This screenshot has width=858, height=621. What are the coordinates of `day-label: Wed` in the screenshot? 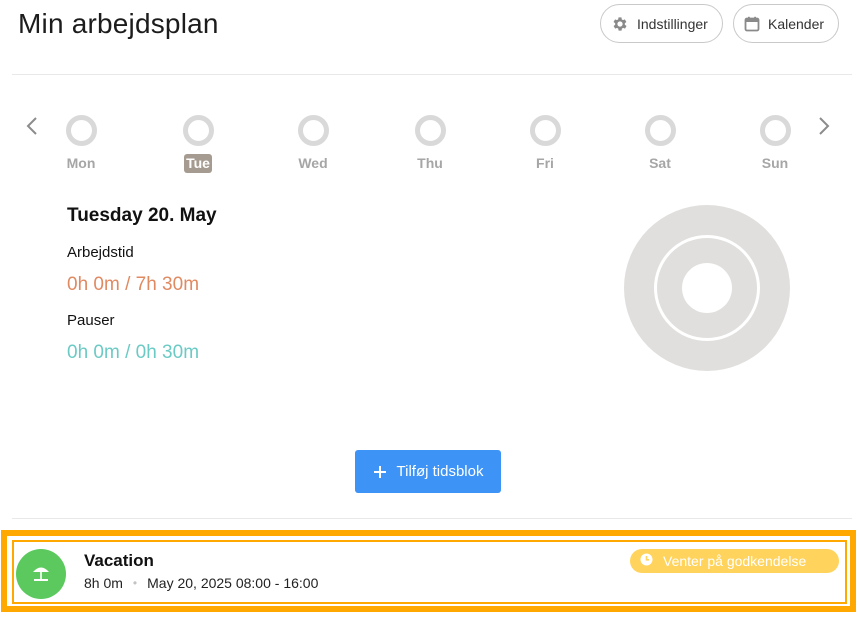 It's located at (313, 163).